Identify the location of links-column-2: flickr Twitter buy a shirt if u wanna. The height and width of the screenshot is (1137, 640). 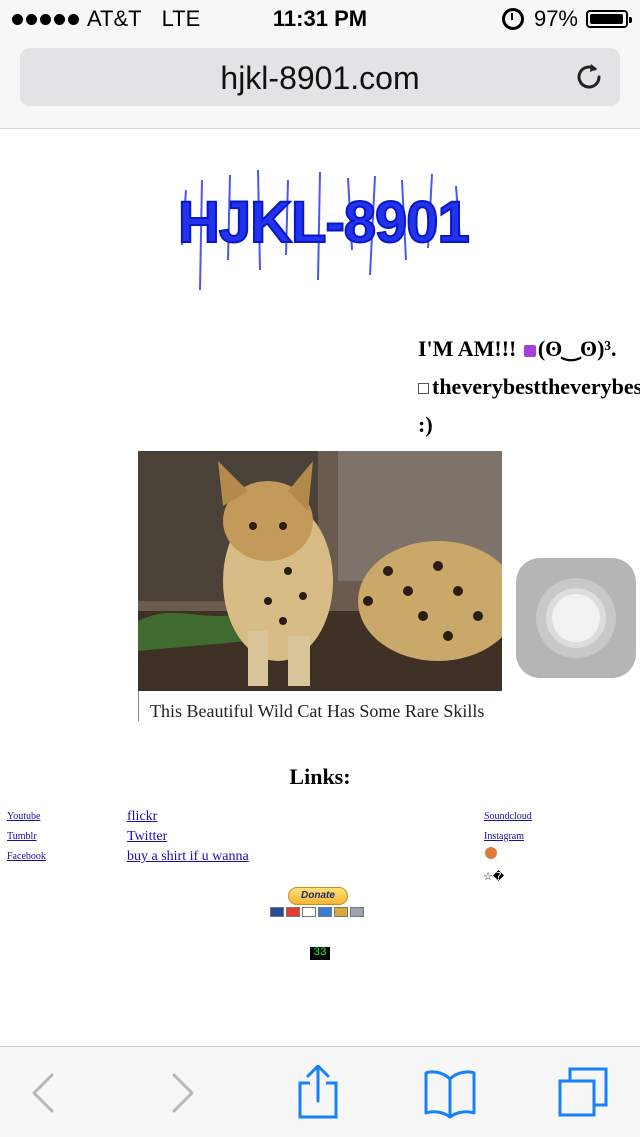
(188, 838).